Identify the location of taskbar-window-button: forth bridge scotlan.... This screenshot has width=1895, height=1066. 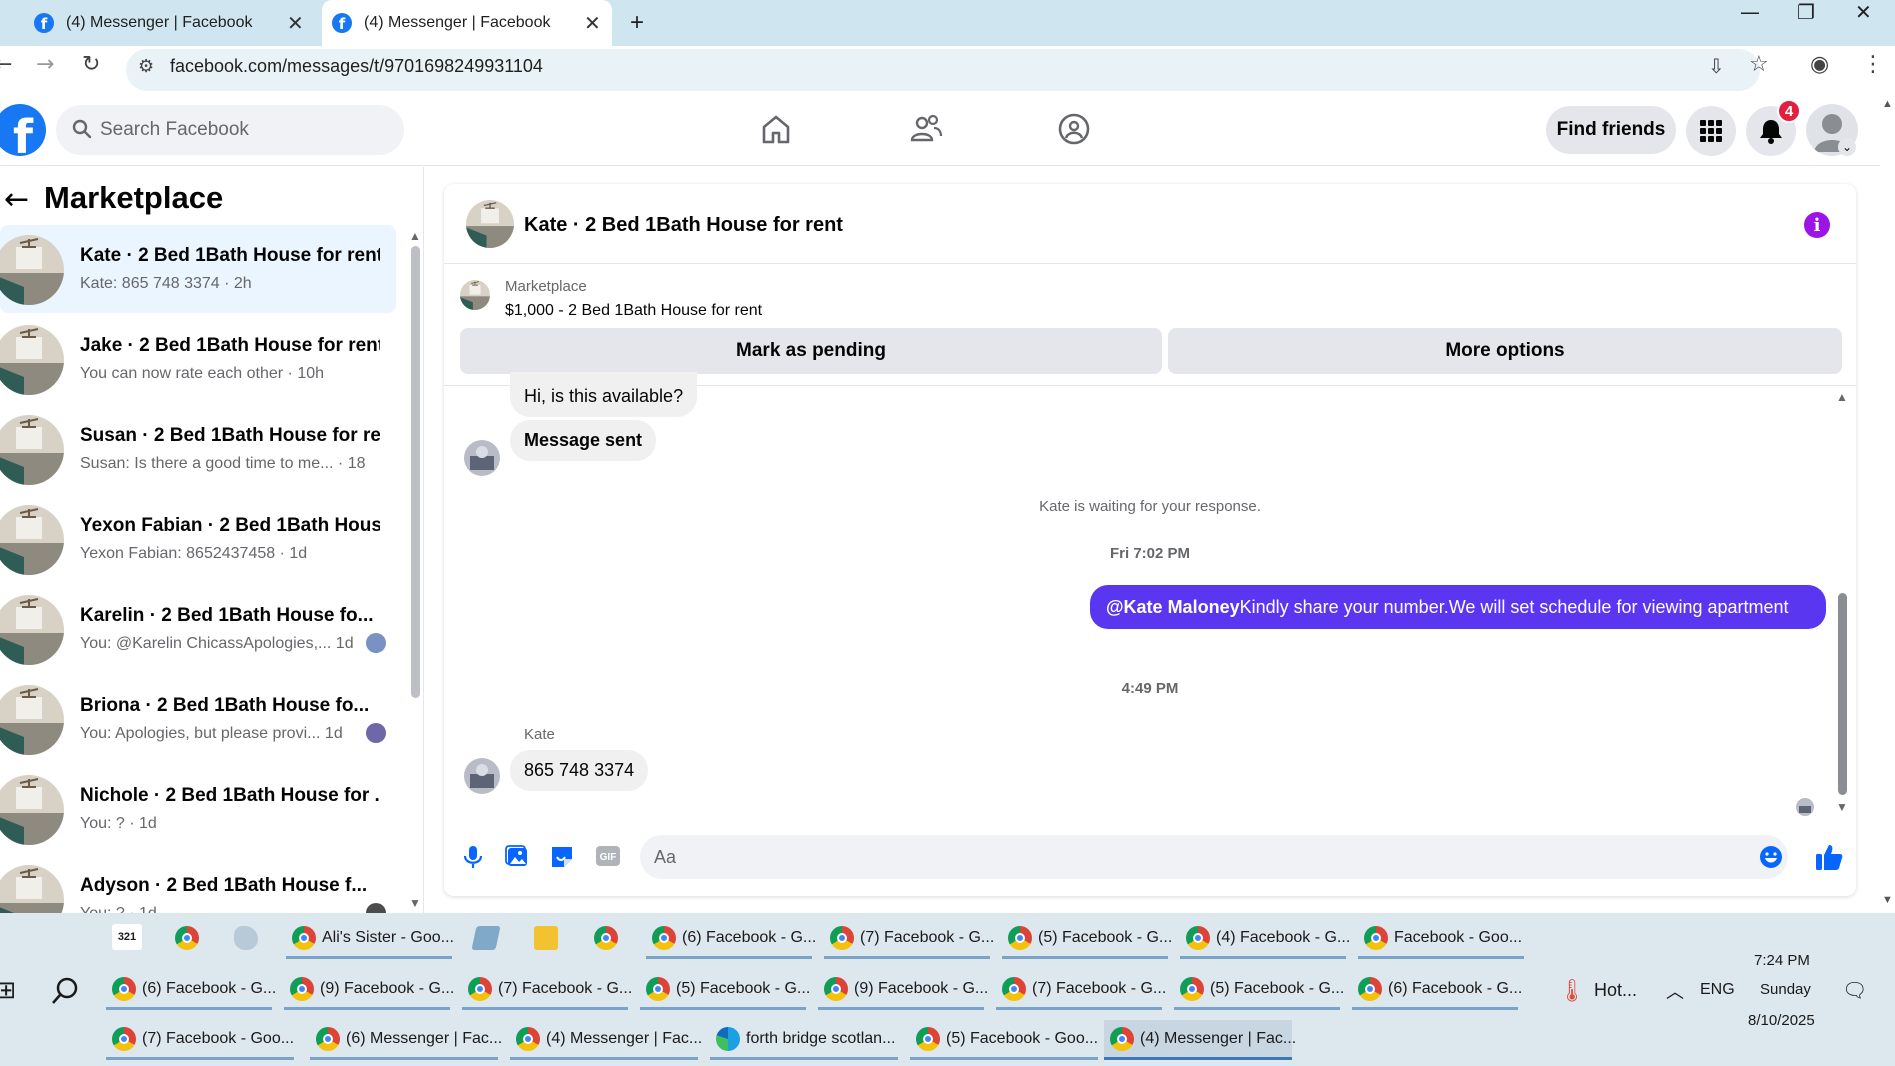
(804, 1040).